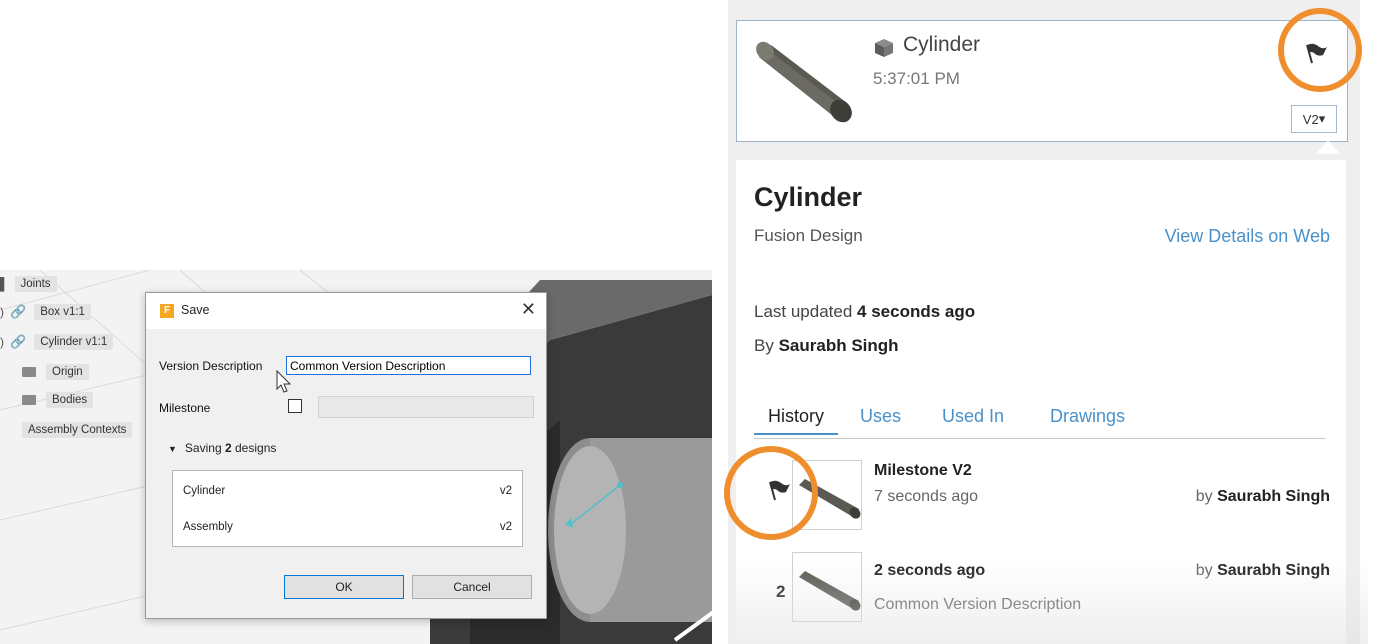  I want to click on tab-used-in: Used In, so click(973, 416).